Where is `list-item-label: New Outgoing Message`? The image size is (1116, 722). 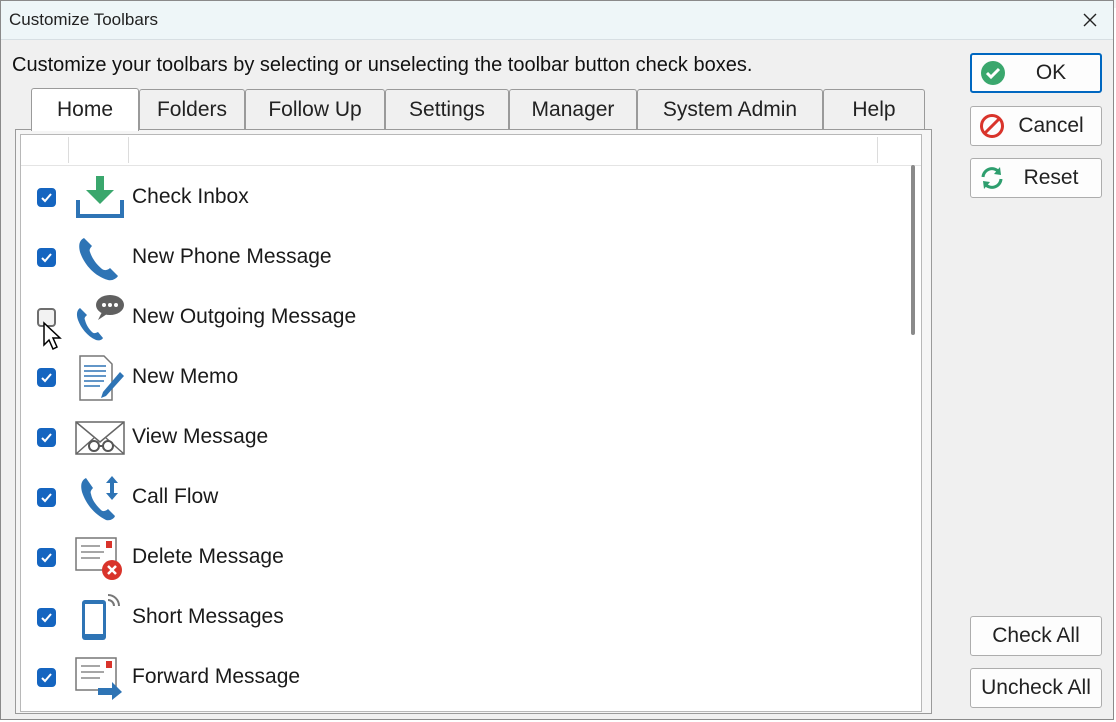
list-item-label: New Outgoing Message is located at coordinates (244, 316).